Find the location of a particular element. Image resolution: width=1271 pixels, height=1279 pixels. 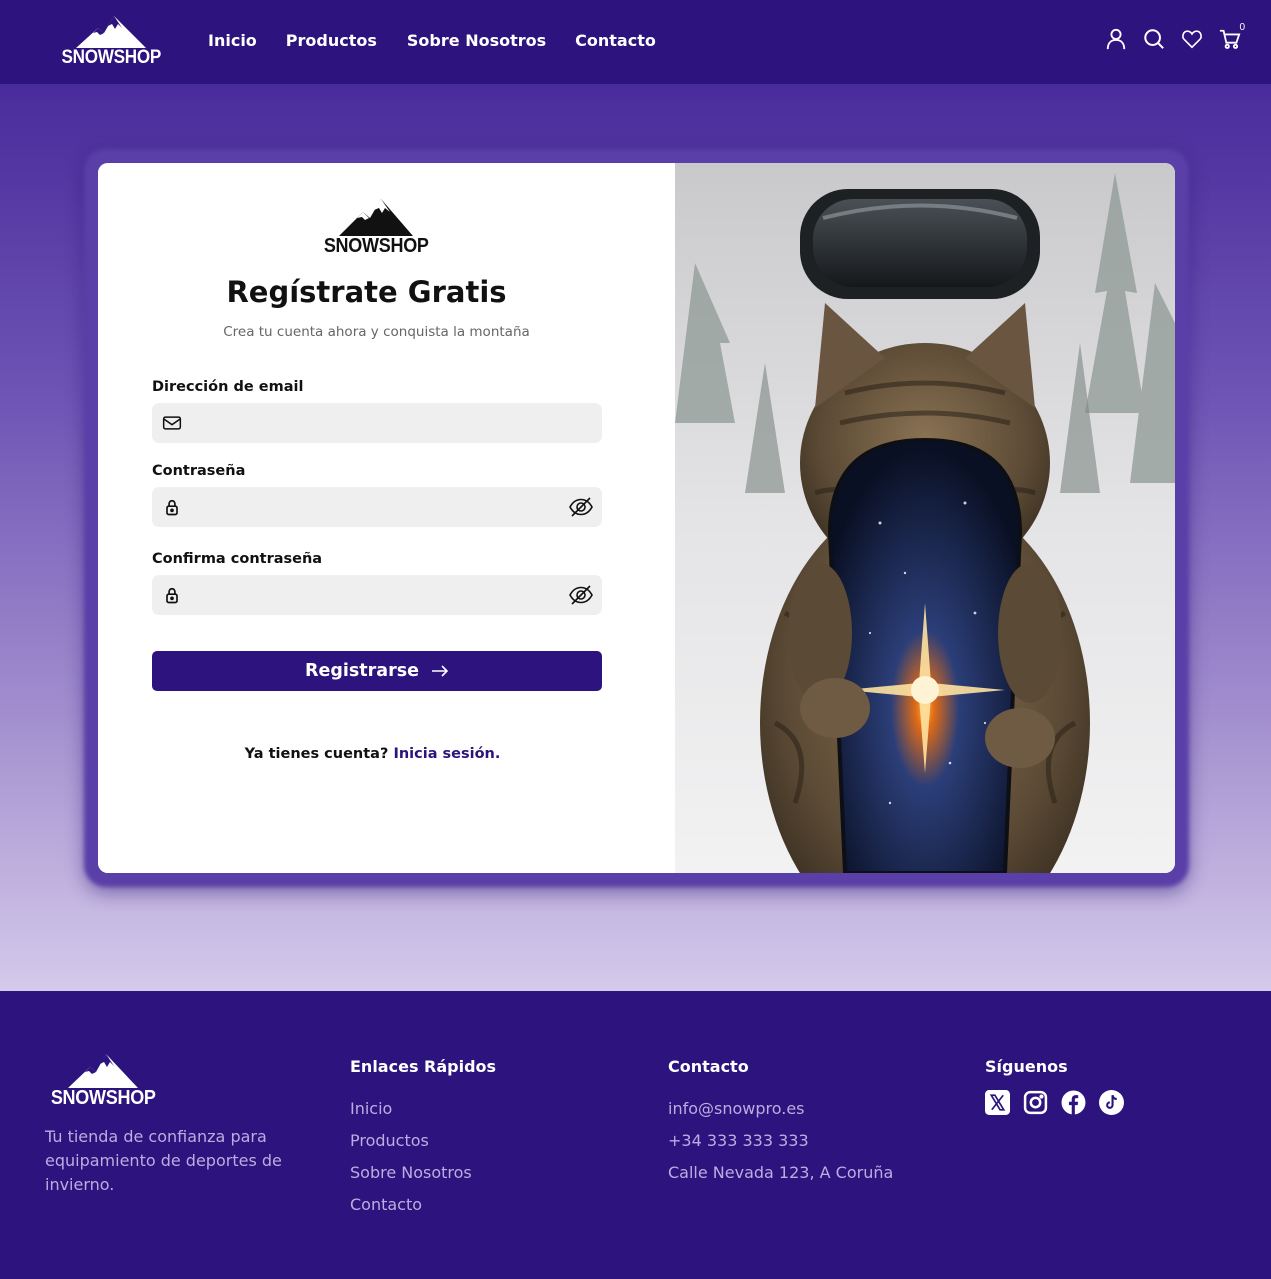

footer-link-sobre-nosotros: Sobre Nosotros is located at coordinates (423, 1173).